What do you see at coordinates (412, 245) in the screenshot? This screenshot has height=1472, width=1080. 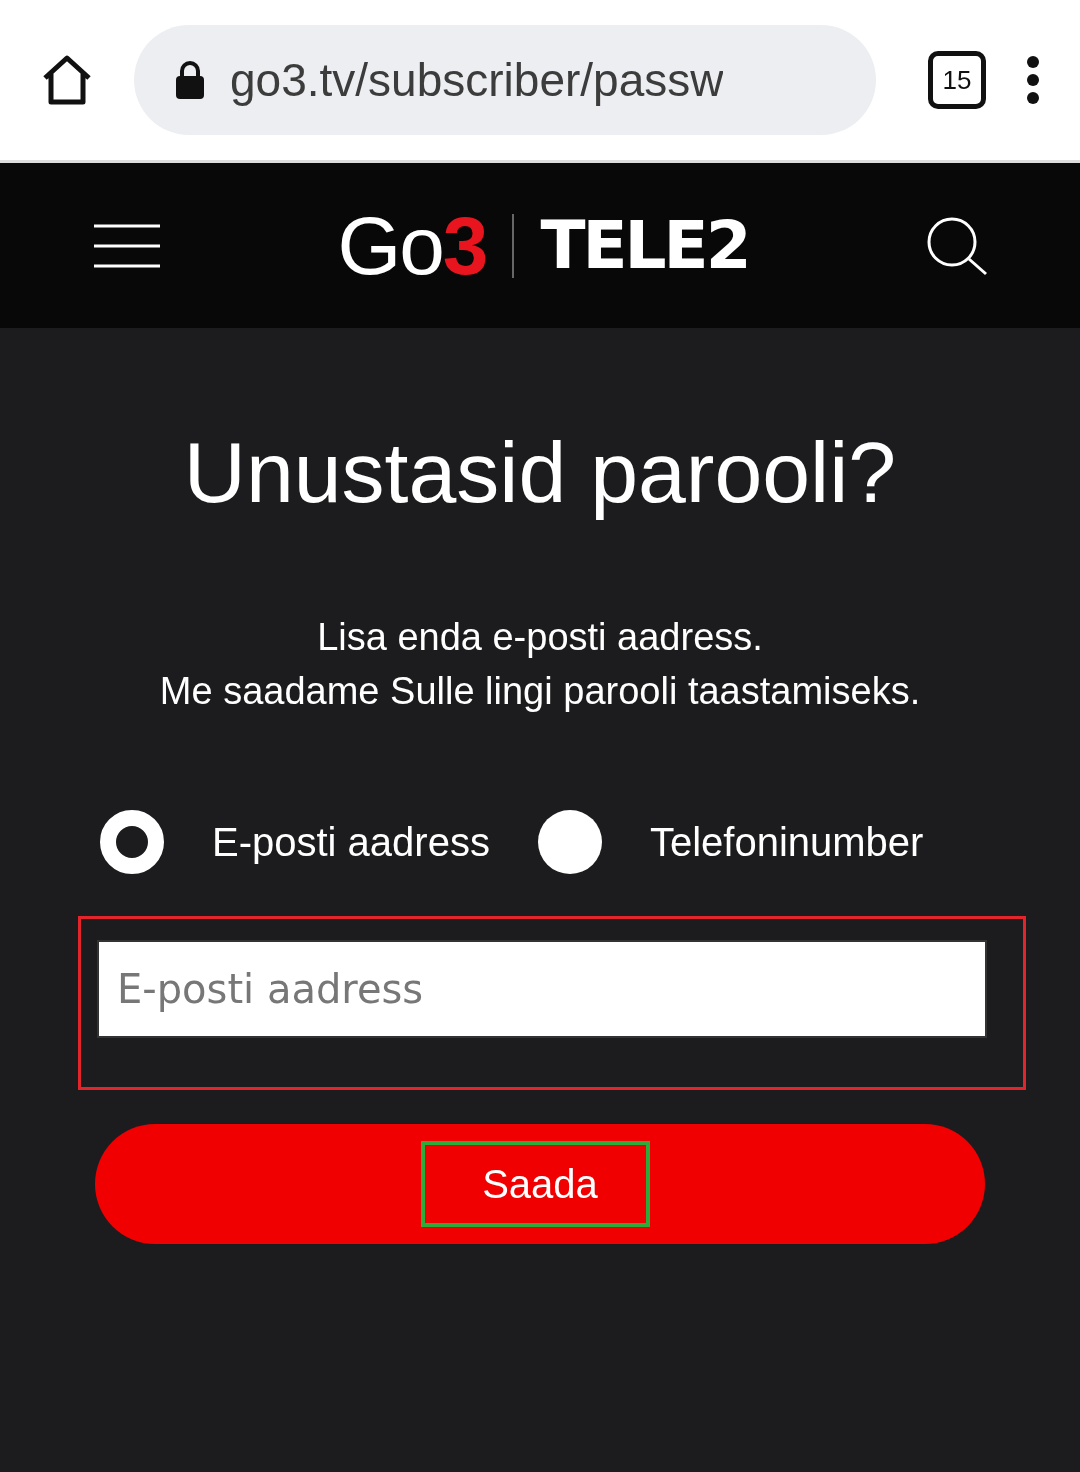 I see `logo: Go3` at bounding box center [412, 245].